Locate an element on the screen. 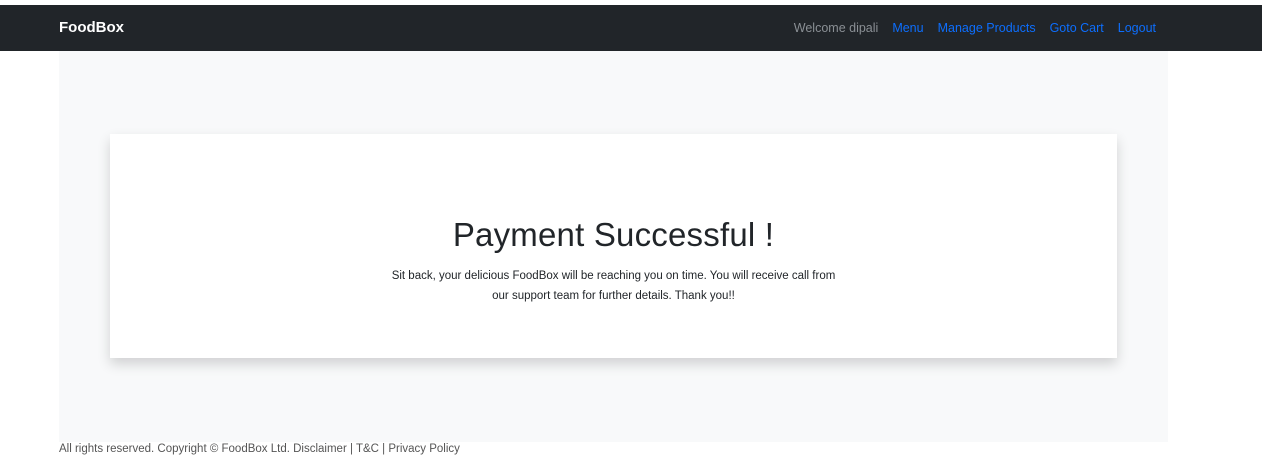 The height and width of the screenshot is (462, 1262). brand-logo-link: FoodBox is located at coordinates (91, 28).